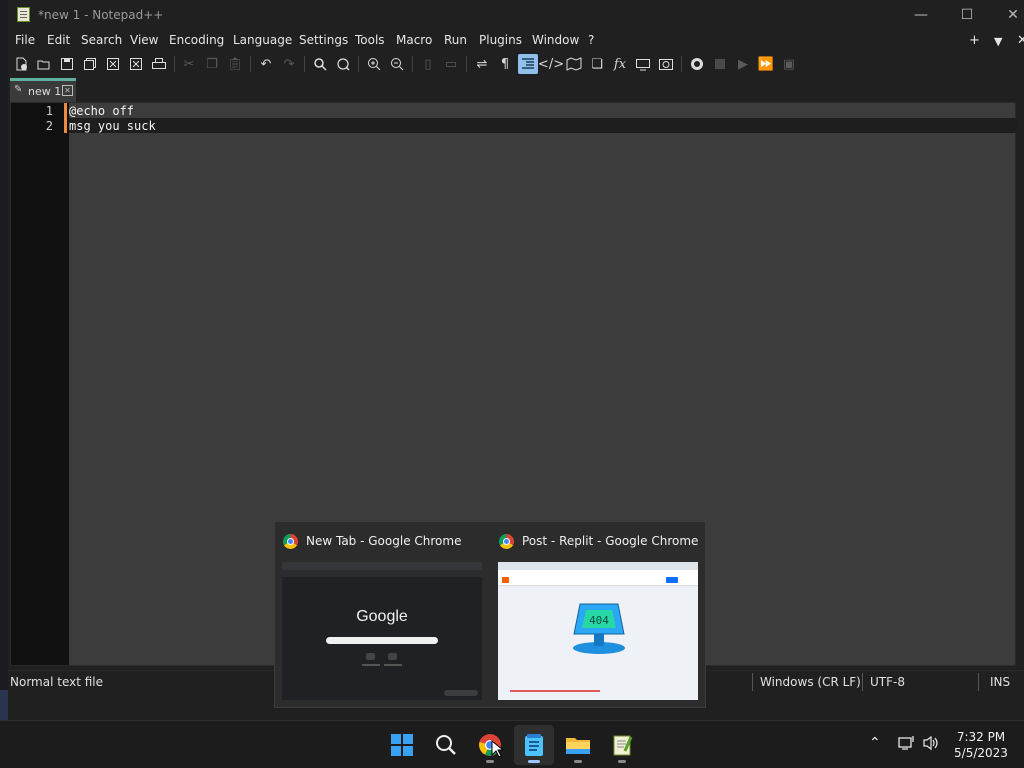 The width and height of the screenshot is (1024, 768). I want to click on menu-run: Run, so click(455, 40).